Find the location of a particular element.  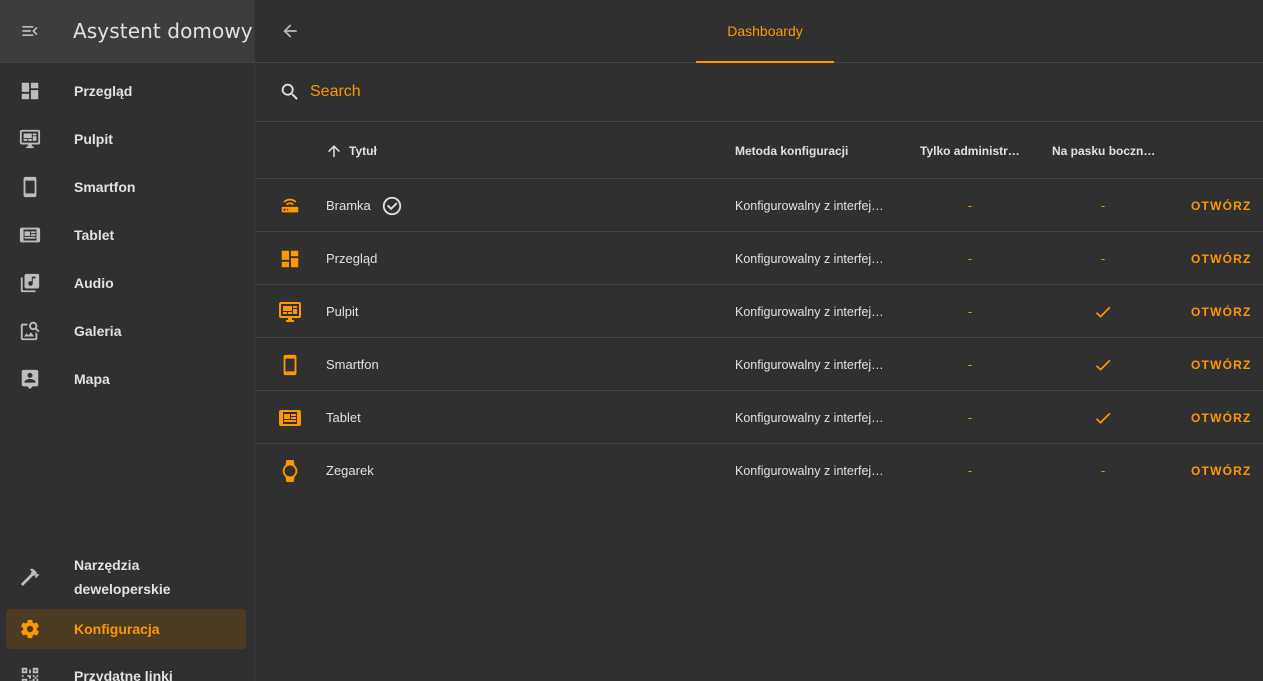

row-title: Pulpit is located at coordinates (342, 311).